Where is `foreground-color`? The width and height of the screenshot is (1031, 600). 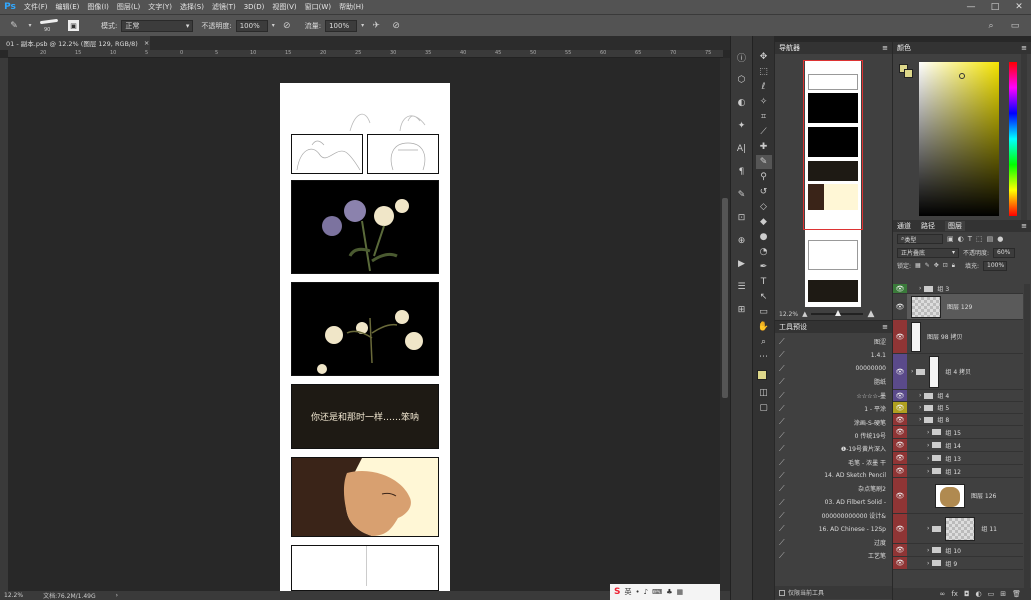
foreground-color is located at coordinates (761, 375).